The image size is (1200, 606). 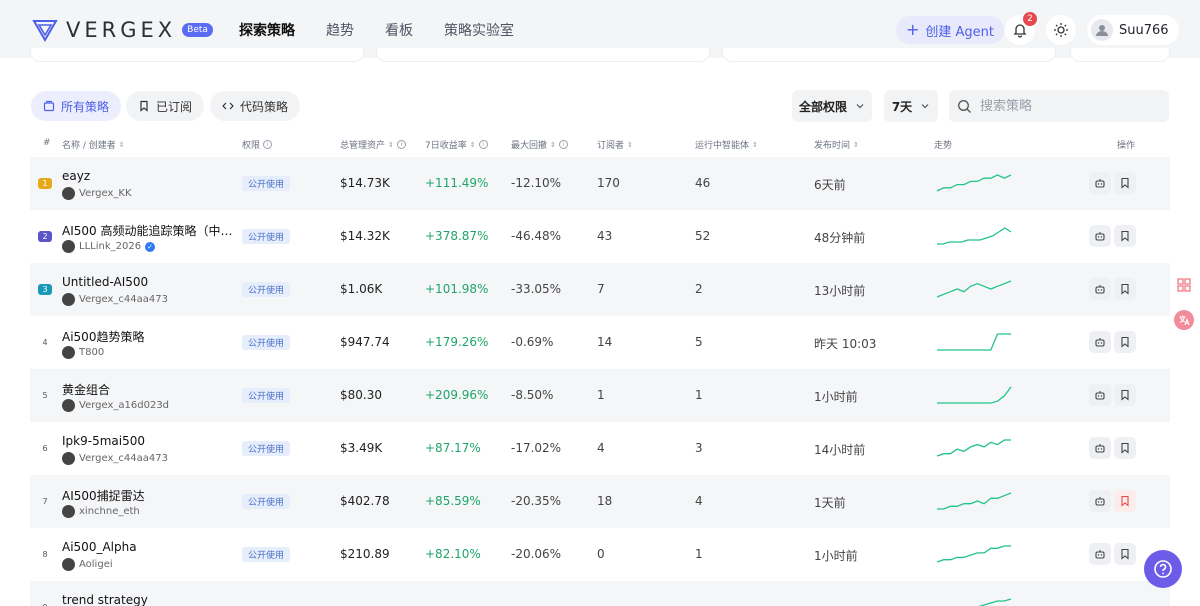 I want to click on creator: xinchne_eth, so click(x=101, y=511).